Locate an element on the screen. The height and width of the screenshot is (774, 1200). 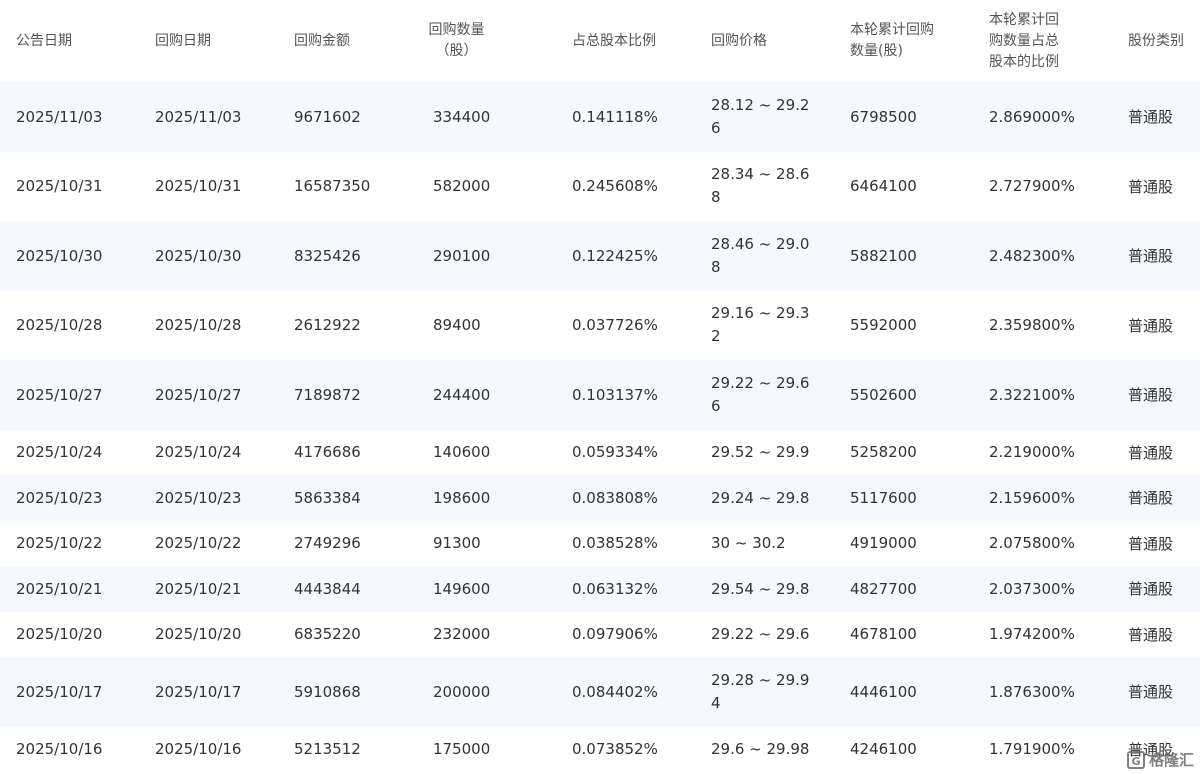
col-header-cumulative-ratio: 本轮累计回购数量占总股本的比例 is located at coordinates (1042, 41).